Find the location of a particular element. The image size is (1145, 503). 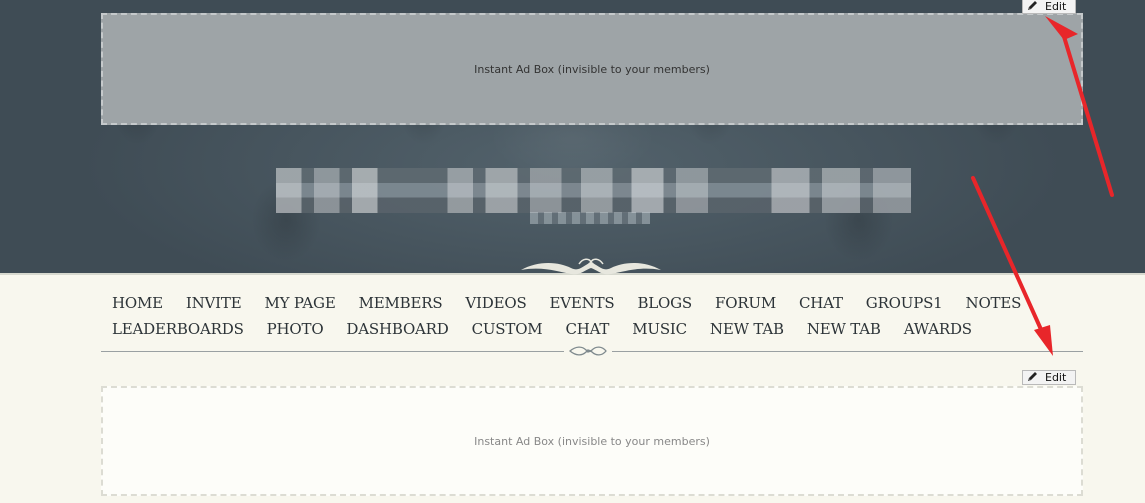

edit-ad-box-button: Edit is located at coordinates (1049, 7).